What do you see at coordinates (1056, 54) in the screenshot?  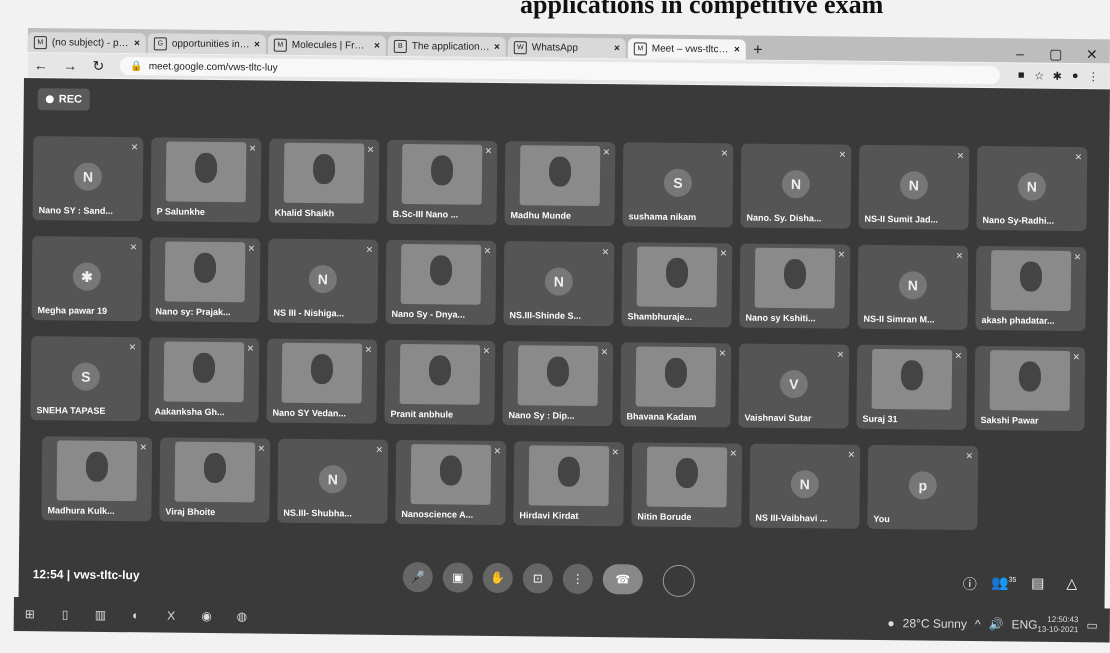 I see `maximize-icon: ▢` at bounding box center [1056, 54].